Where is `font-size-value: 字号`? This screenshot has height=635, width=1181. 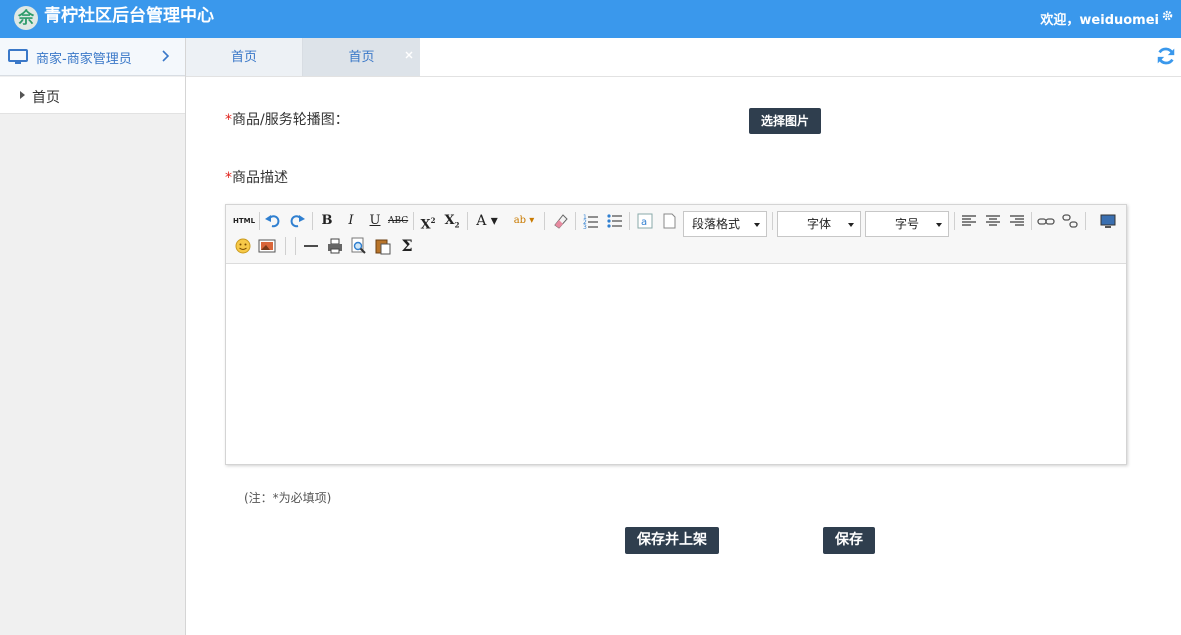 font-size-value: 字号 is located at coordinates (906, 224).